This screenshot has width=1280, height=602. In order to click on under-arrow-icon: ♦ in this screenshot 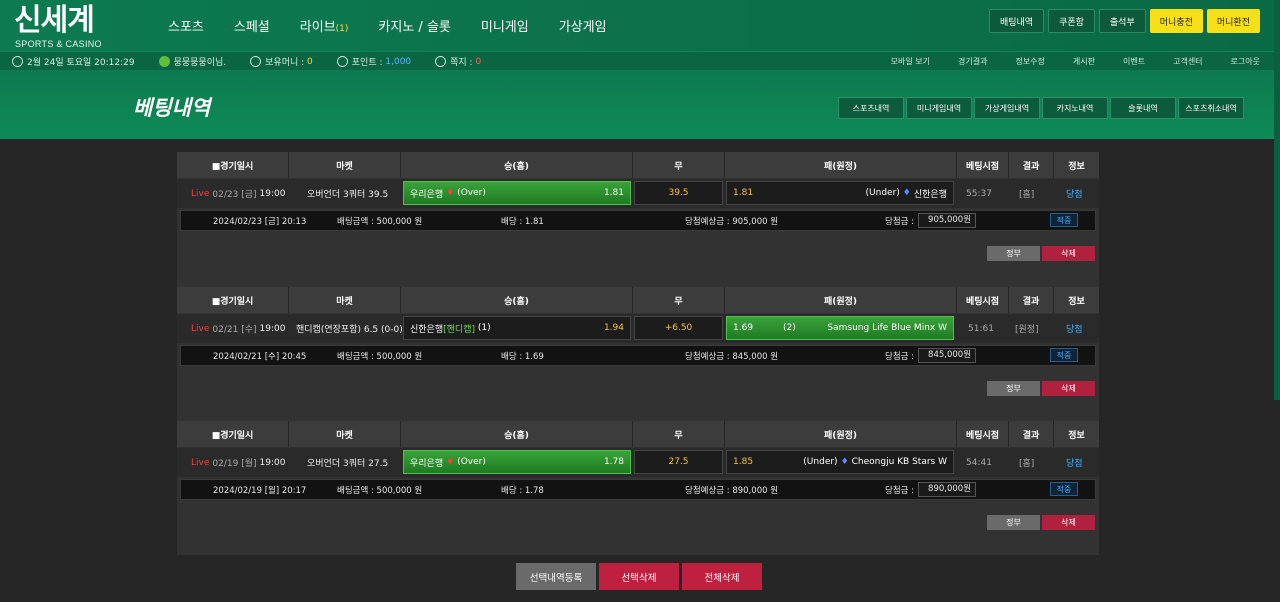, I will do `click(906, 193)`.